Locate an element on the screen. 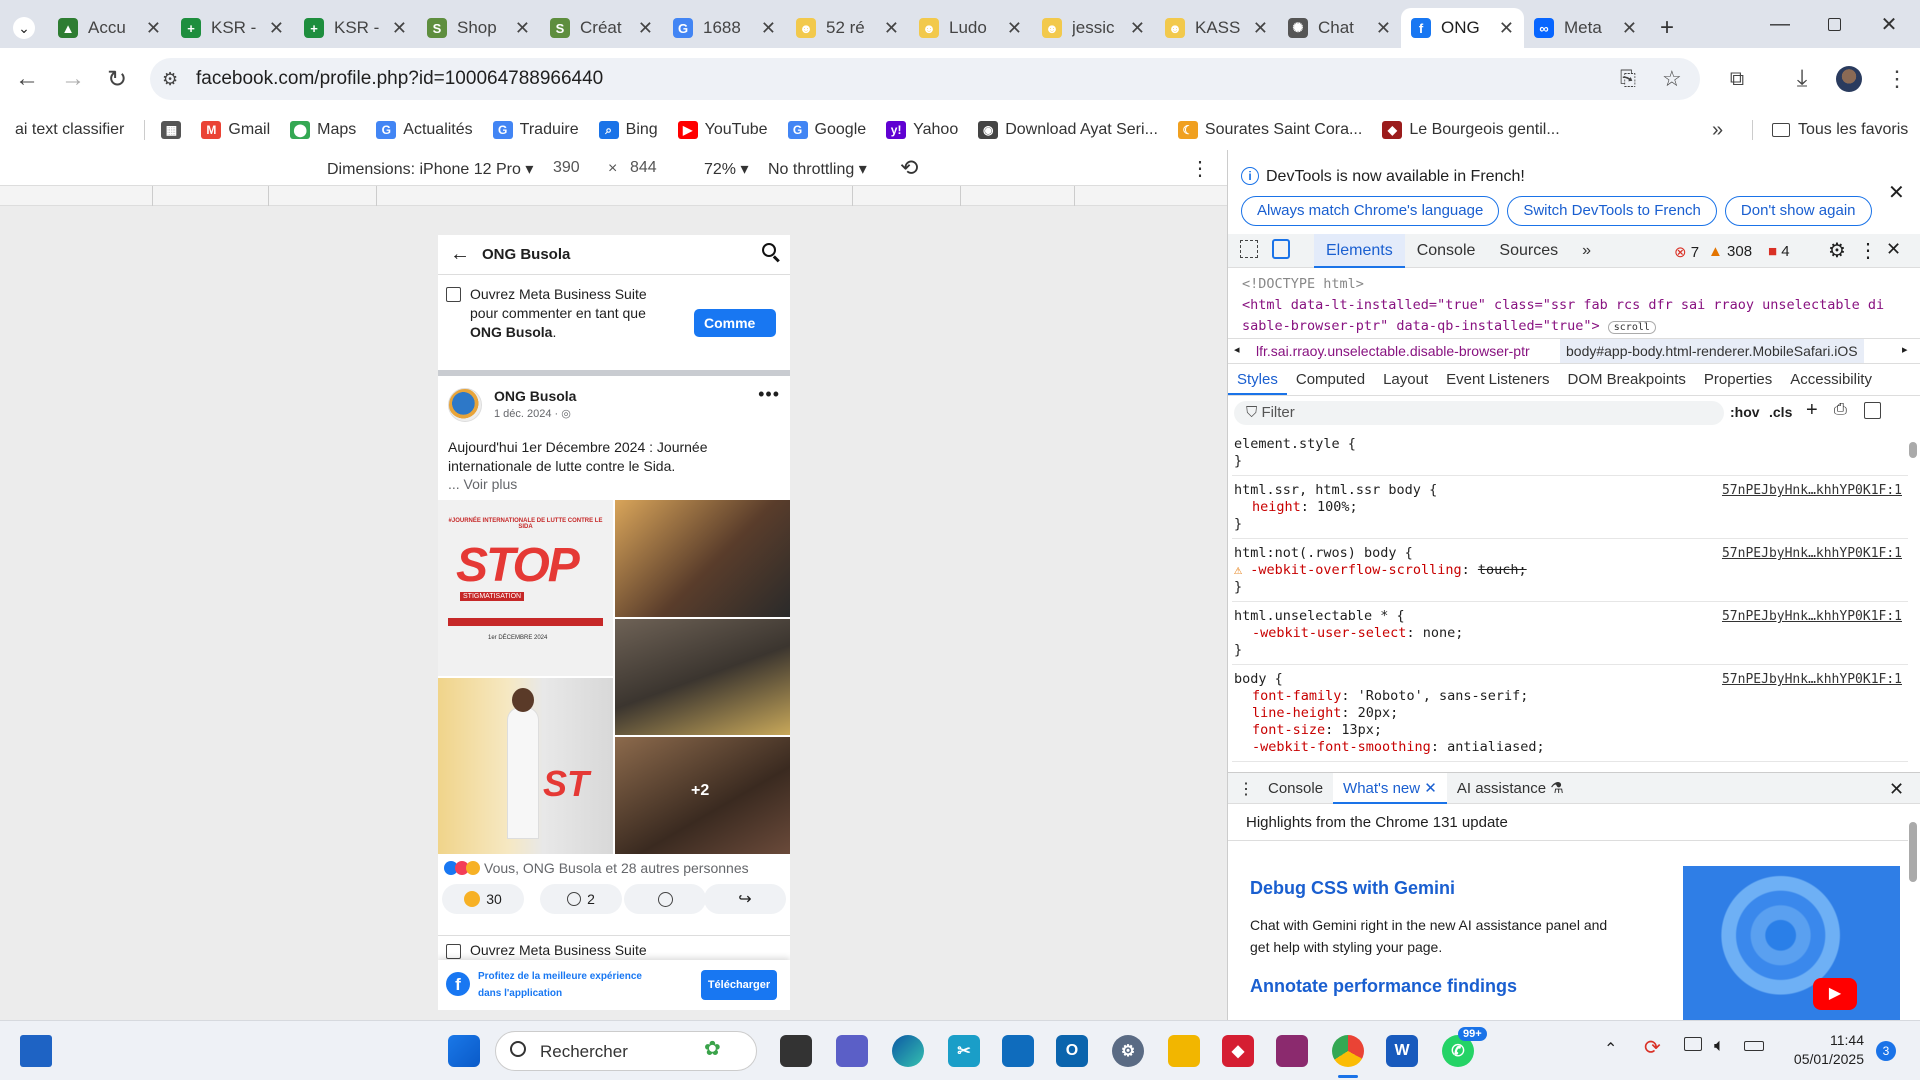  device-dimensions-select: Dimensions: iPhone 12 Pro ▾ is located at coordinates (430, 169).